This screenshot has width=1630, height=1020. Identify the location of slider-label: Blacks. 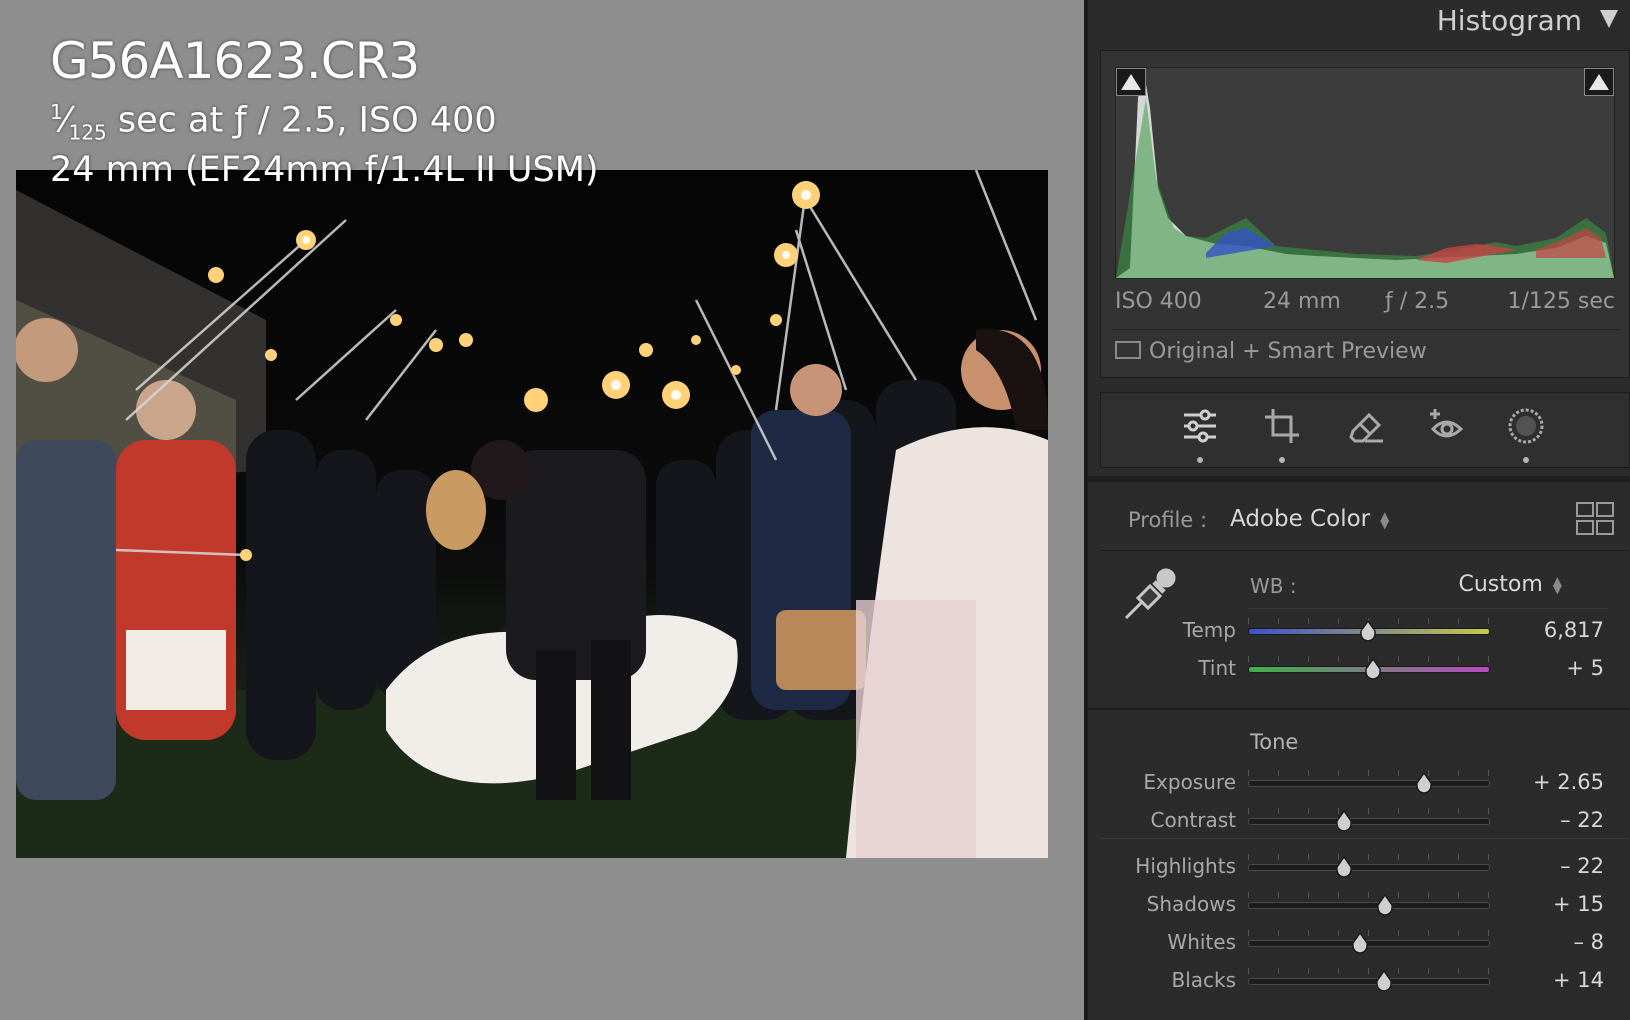
(1203, 980).